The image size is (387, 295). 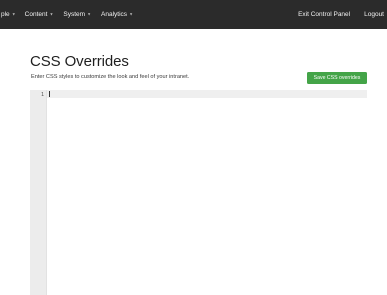 I want to click on line-number-gutter: 1, so click(x=38, y=192).